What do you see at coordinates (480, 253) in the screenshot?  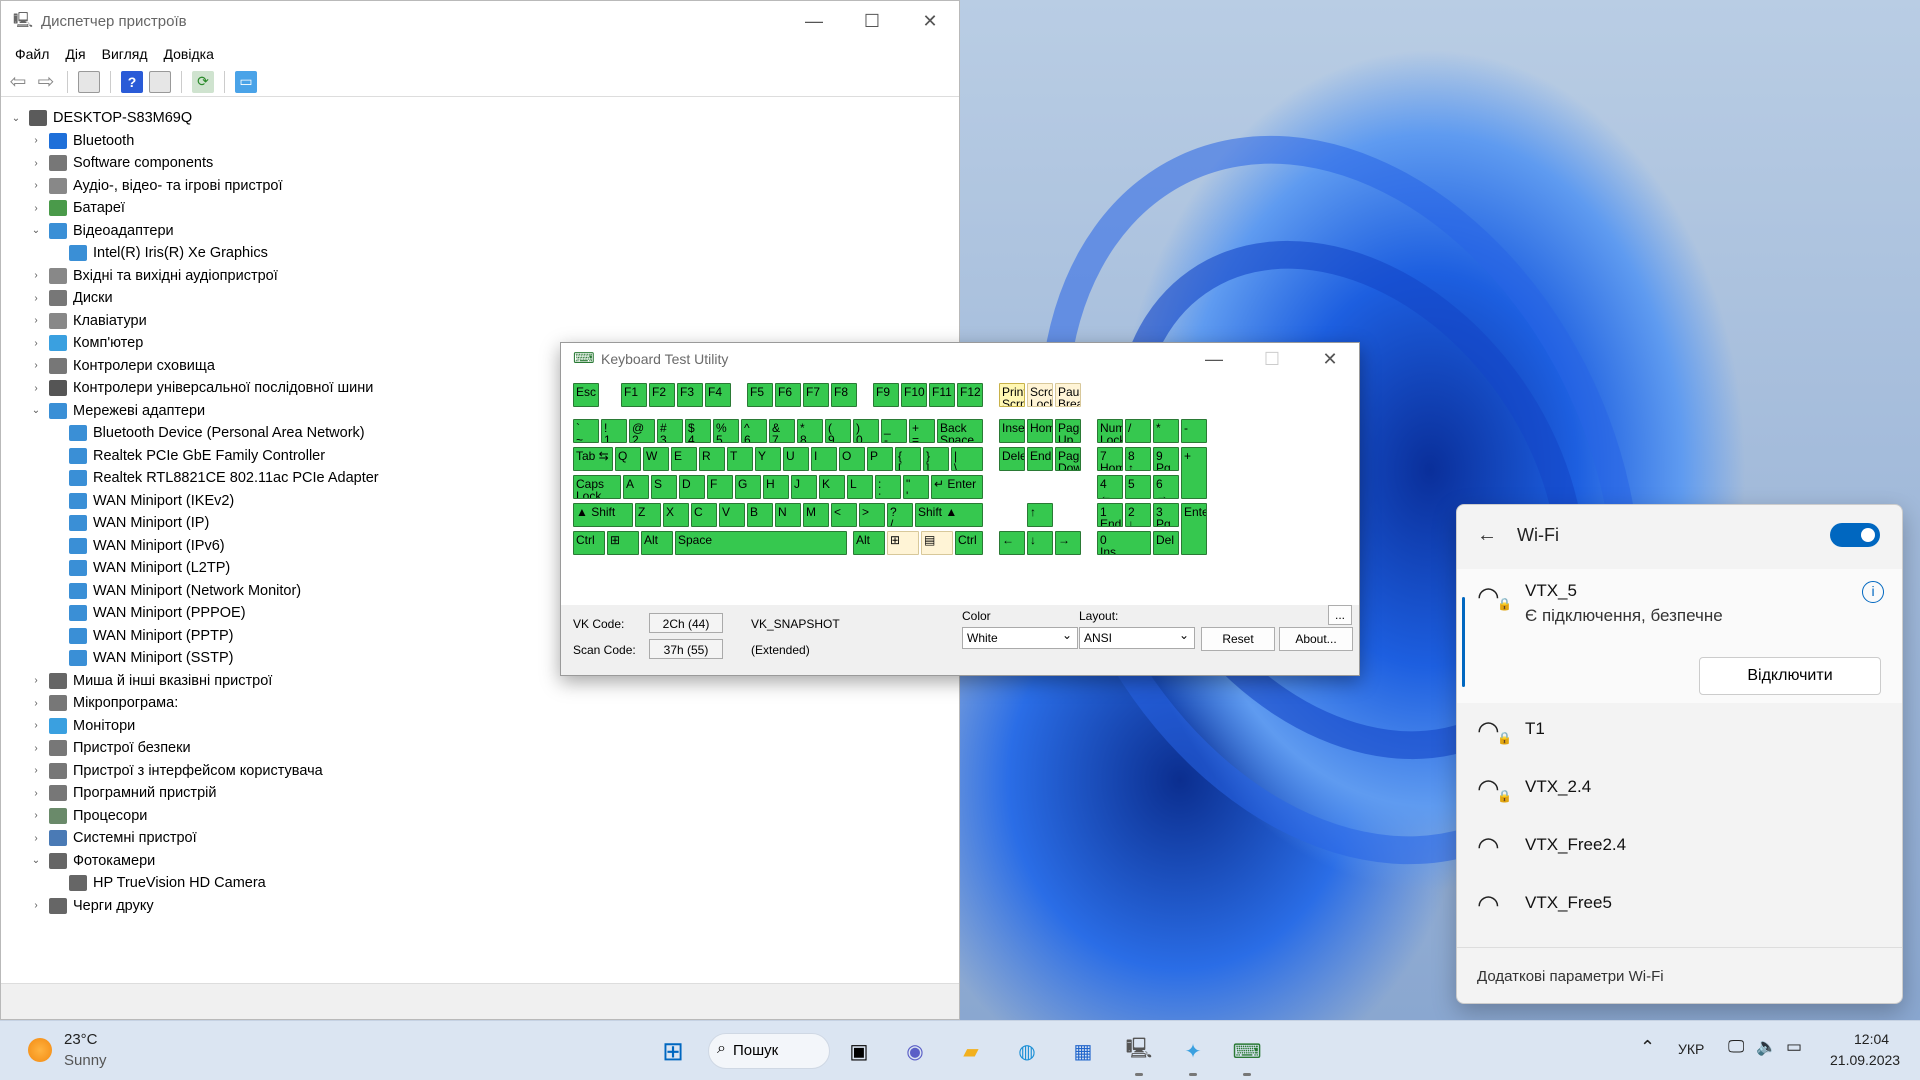 I see `tree-device: Intel(R) Iris(R) Xe Graphics` at bounding box center [480, 253].